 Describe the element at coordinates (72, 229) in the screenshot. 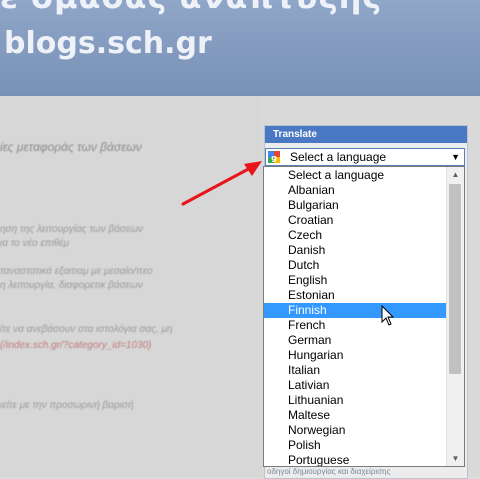

I see `content-text: ηση της λειτουργίας των βάσεων` at that location.